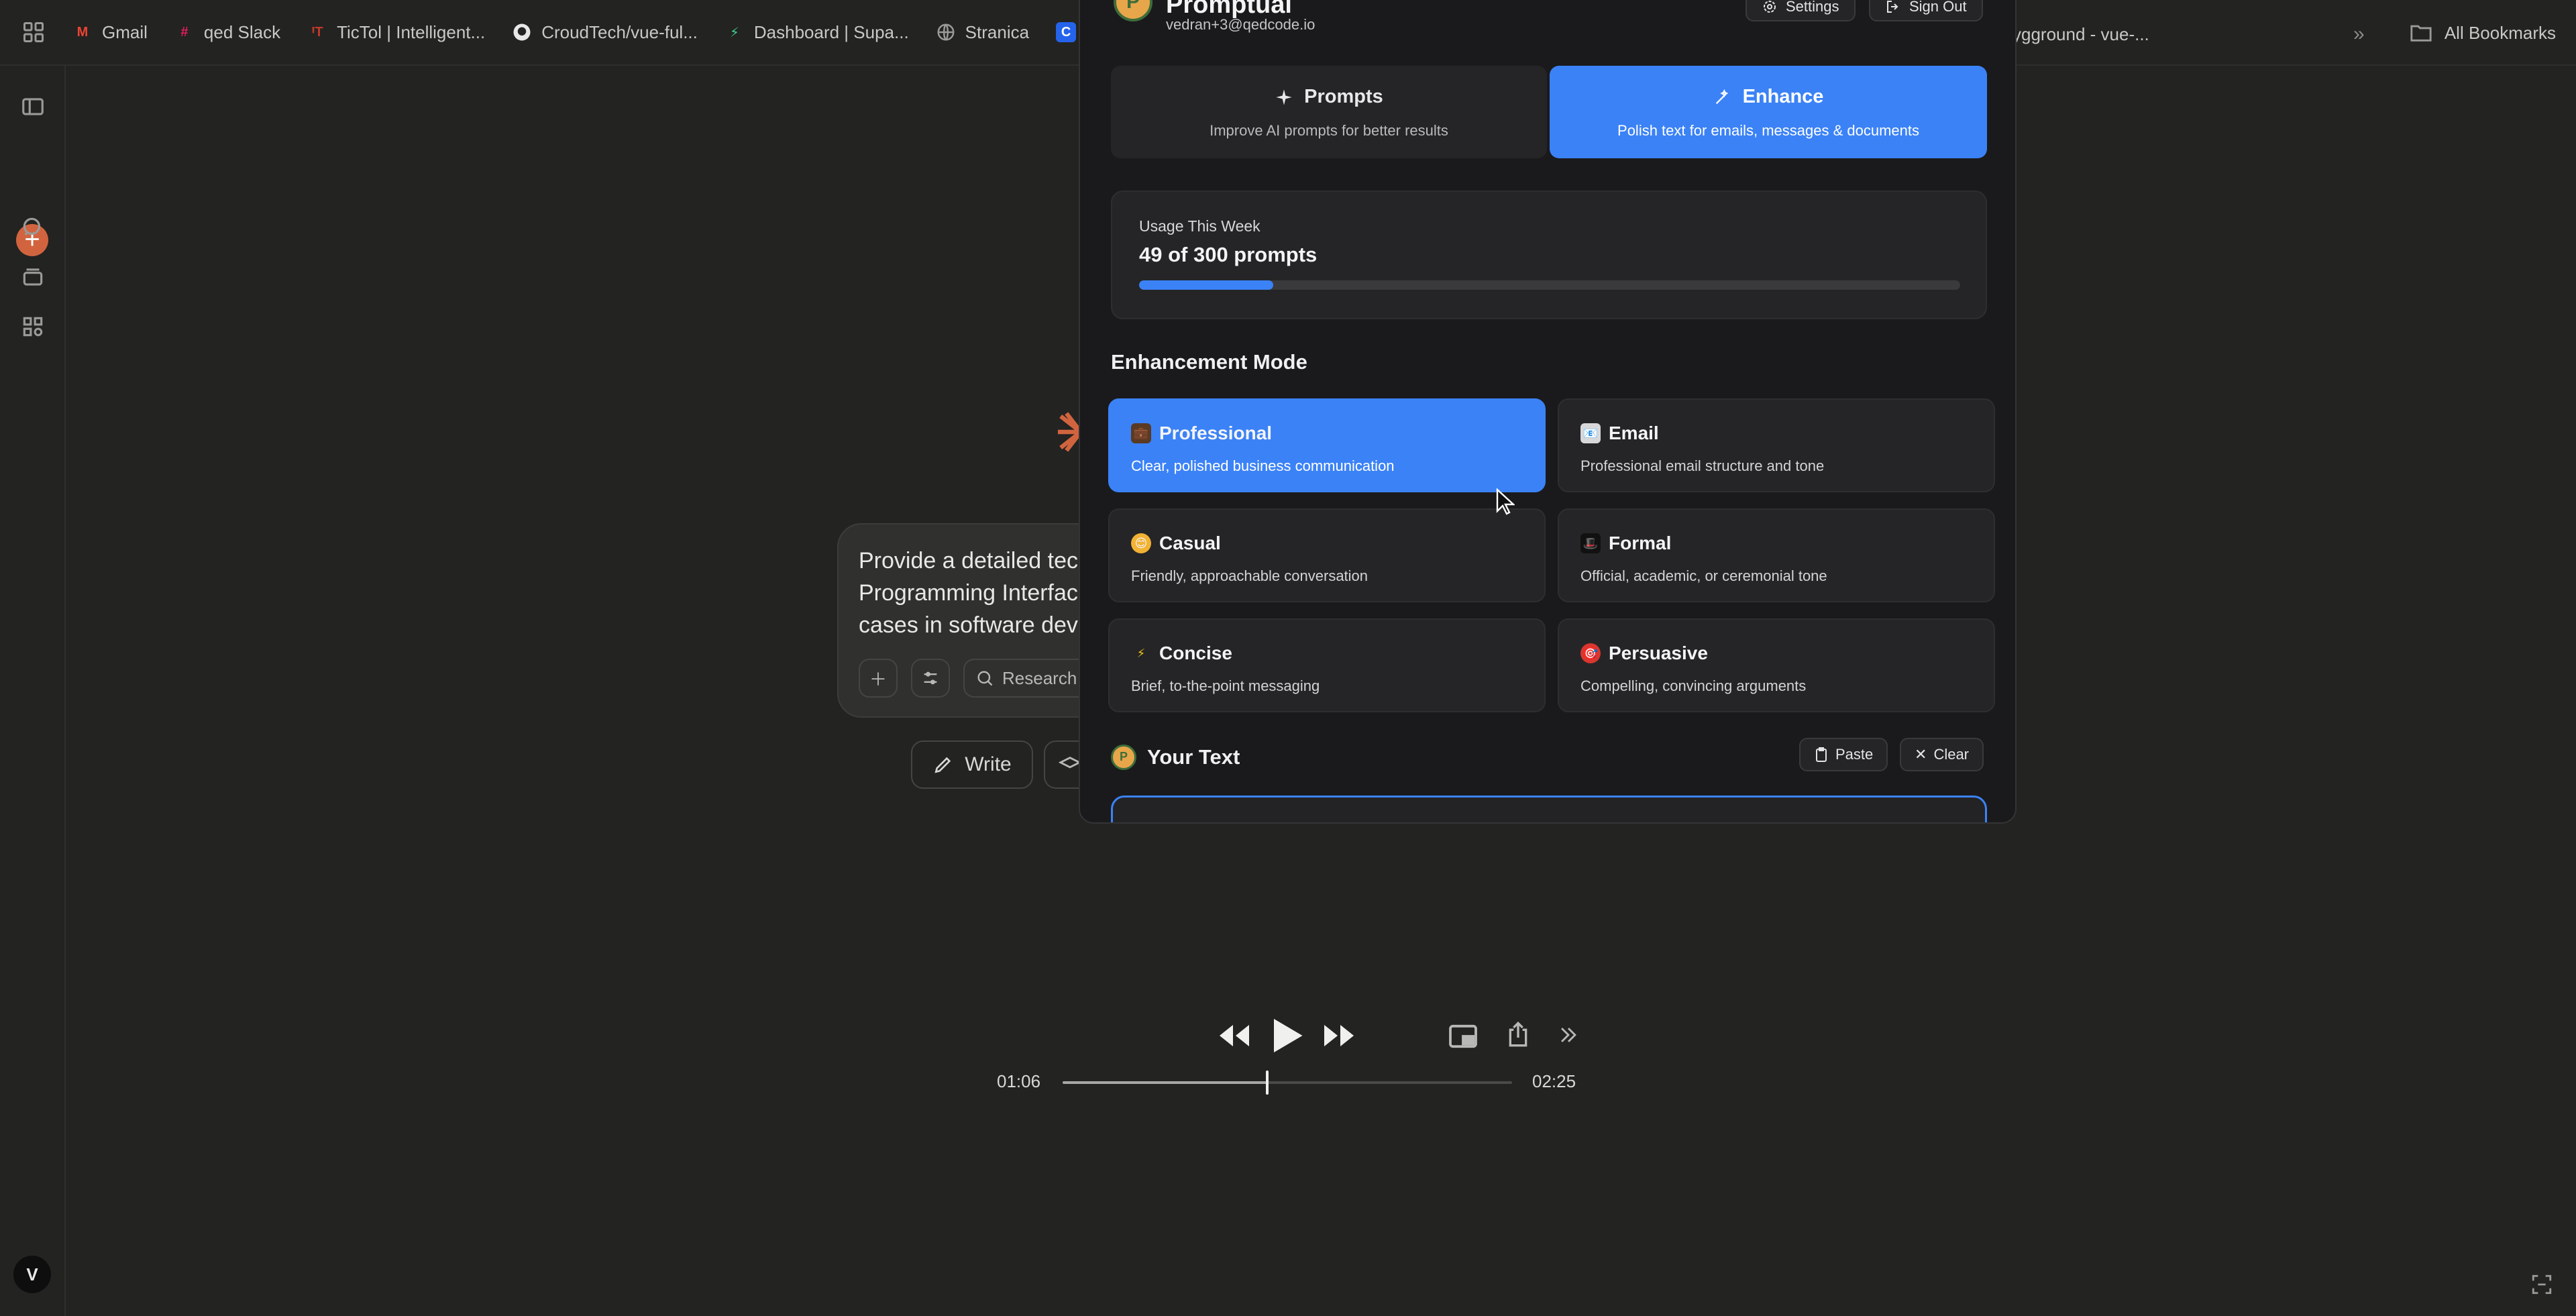 Image resolution: width=2576 pixels, height=1316 pixels. Describe the element at coordinates (1329, 130) in the screenshot. I see `tab-subtitle: Improve AI prompts for better results` at that location.